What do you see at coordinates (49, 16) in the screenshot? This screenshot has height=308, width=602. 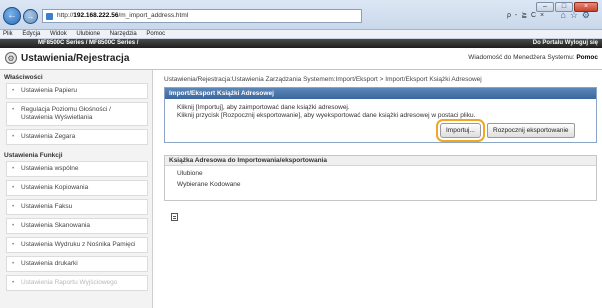 I see `page-favicon-icon` at bounding box center [49, 16].